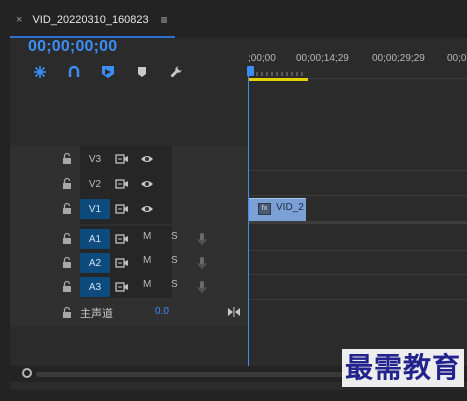 The width and height of the screenshot is (467, 401). I want to click on sequence-tab-bar: × VID_20220310_160823 ≡, so click(238, 19).